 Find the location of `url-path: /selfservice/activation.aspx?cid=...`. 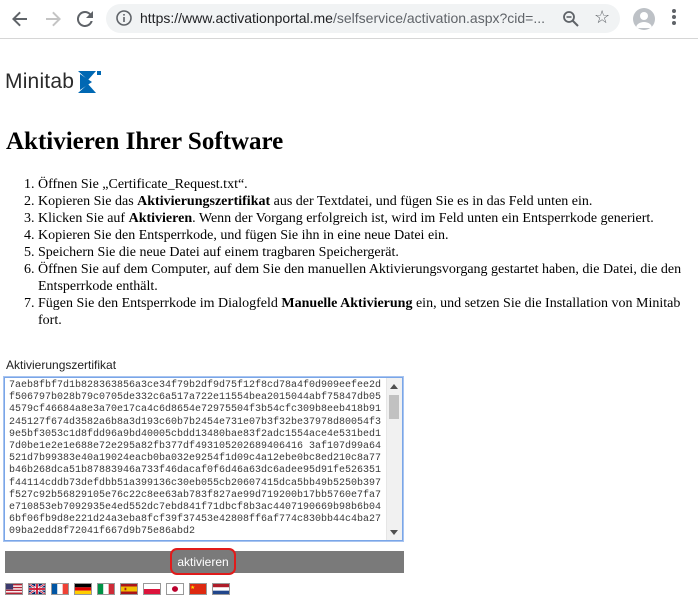

url-path: /selfservice/activation.aspx?cid=... is located at coordinates (439, 18).